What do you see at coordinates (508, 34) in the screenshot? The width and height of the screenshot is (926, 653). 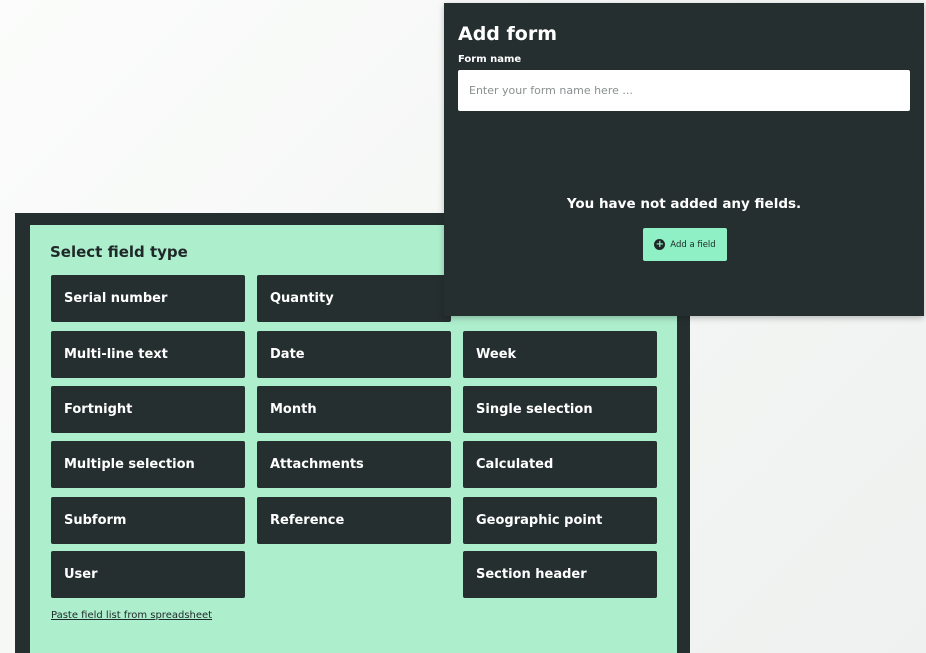 I see `dialog-title: Add form` at bounding box center [508, 34].